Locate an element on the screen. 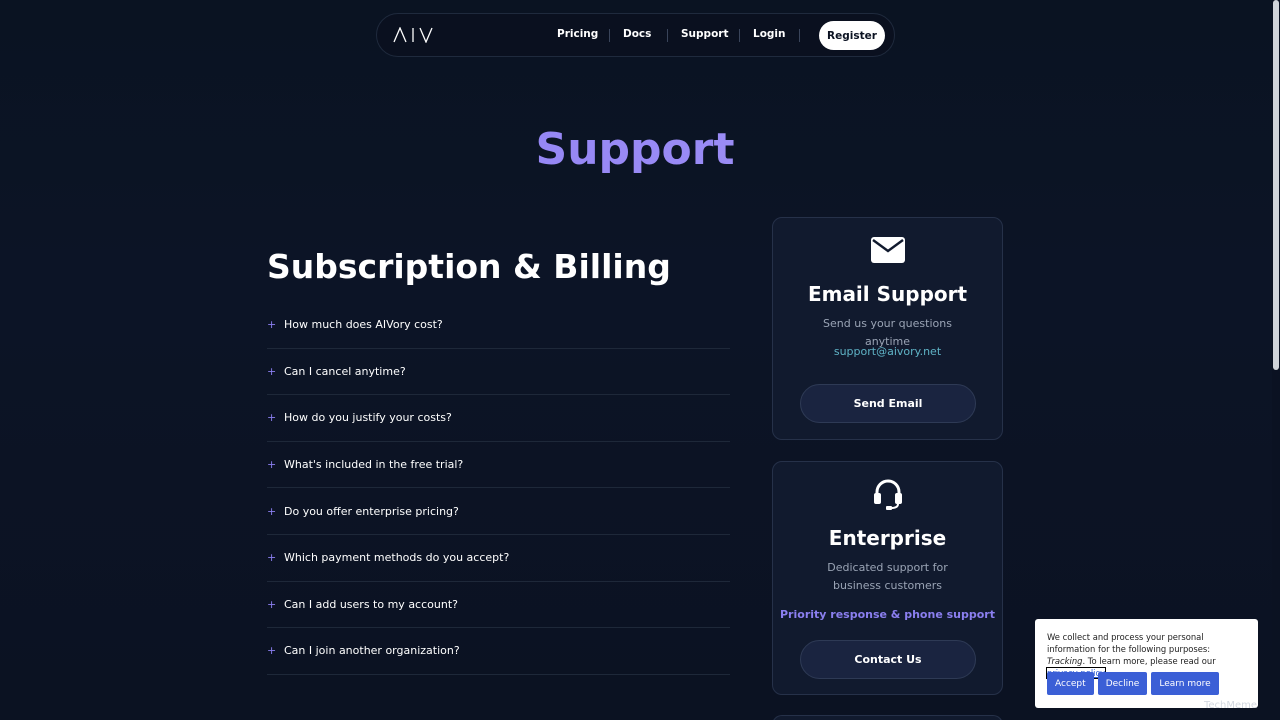 The width and height of the screenshot is (1280, 720). faq-item: + Can I add users to my account? is located at coordinates (498, 605).